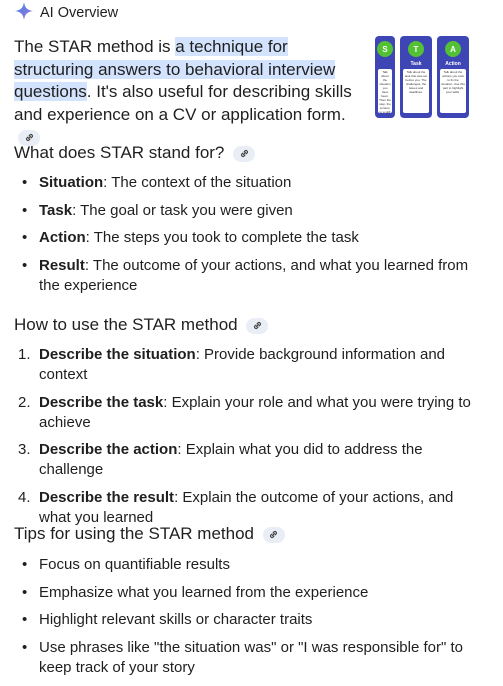  What do you see at coordinates (134, 564) in the screenshot?
I see `tip-text: Focus on quantifiable results` at bounding box center [134, 564].